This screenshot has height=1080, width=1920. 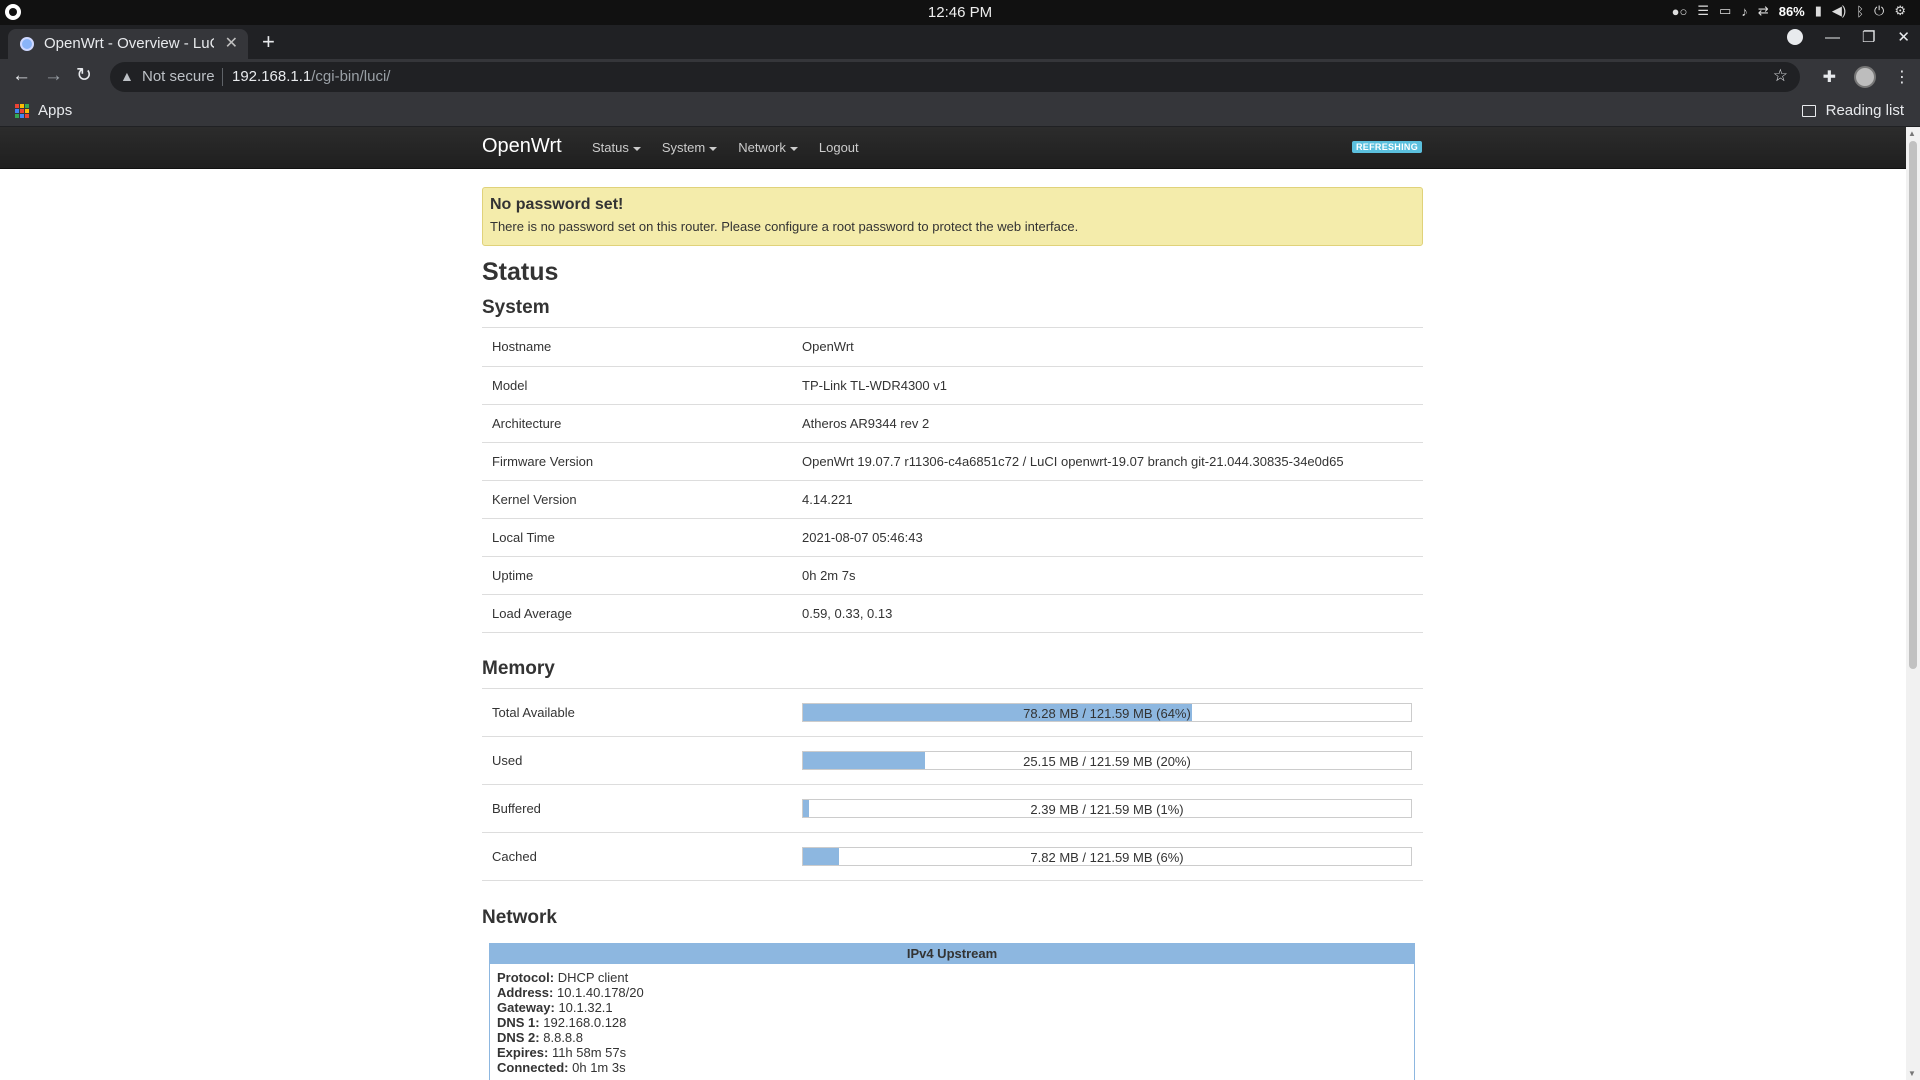 What do you see at coordinates (522, 146) in the screenshot?
I see `brand-logo: OpenWrt` at bounding box center [522, 146].